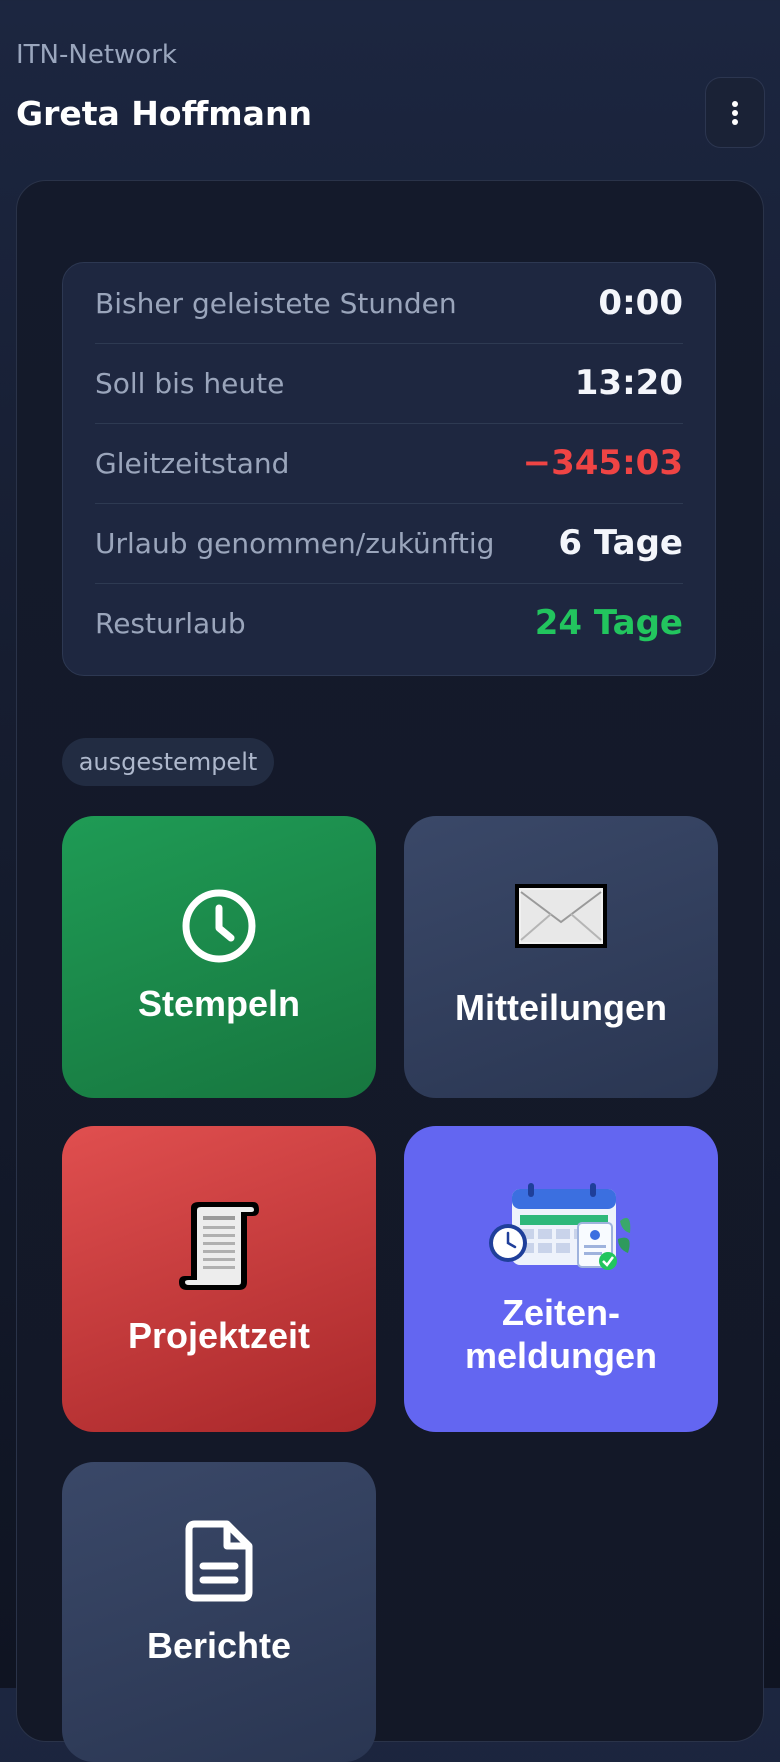  I want to click on stat-value: 6 Tage, so click(620, 543).